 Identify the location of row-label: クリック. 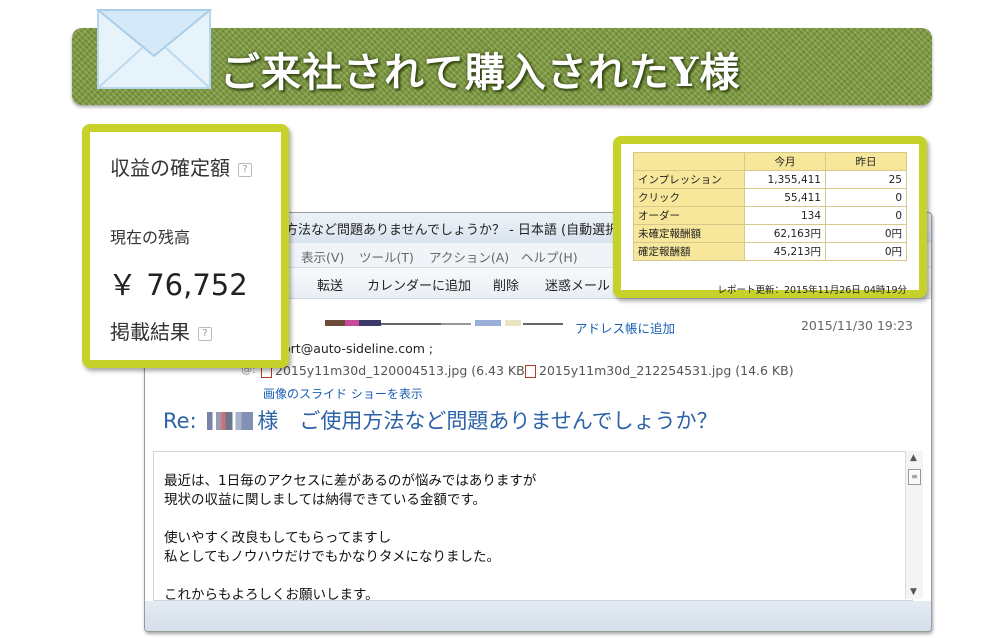
(689, 197).